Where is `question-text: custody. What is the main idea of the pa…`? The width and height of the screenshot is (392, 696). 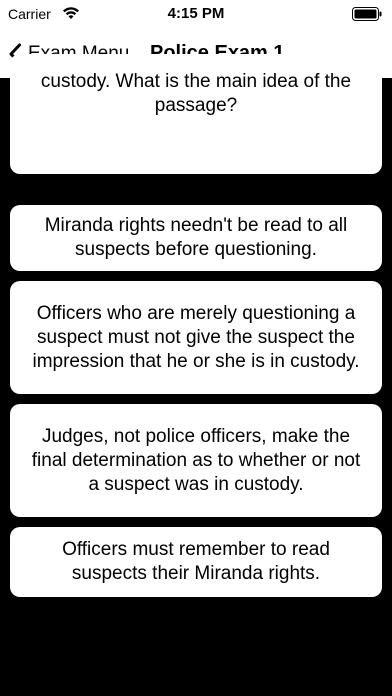 question-text: custody. What is the main idea of the pa… is located at coordinates (196, 93).